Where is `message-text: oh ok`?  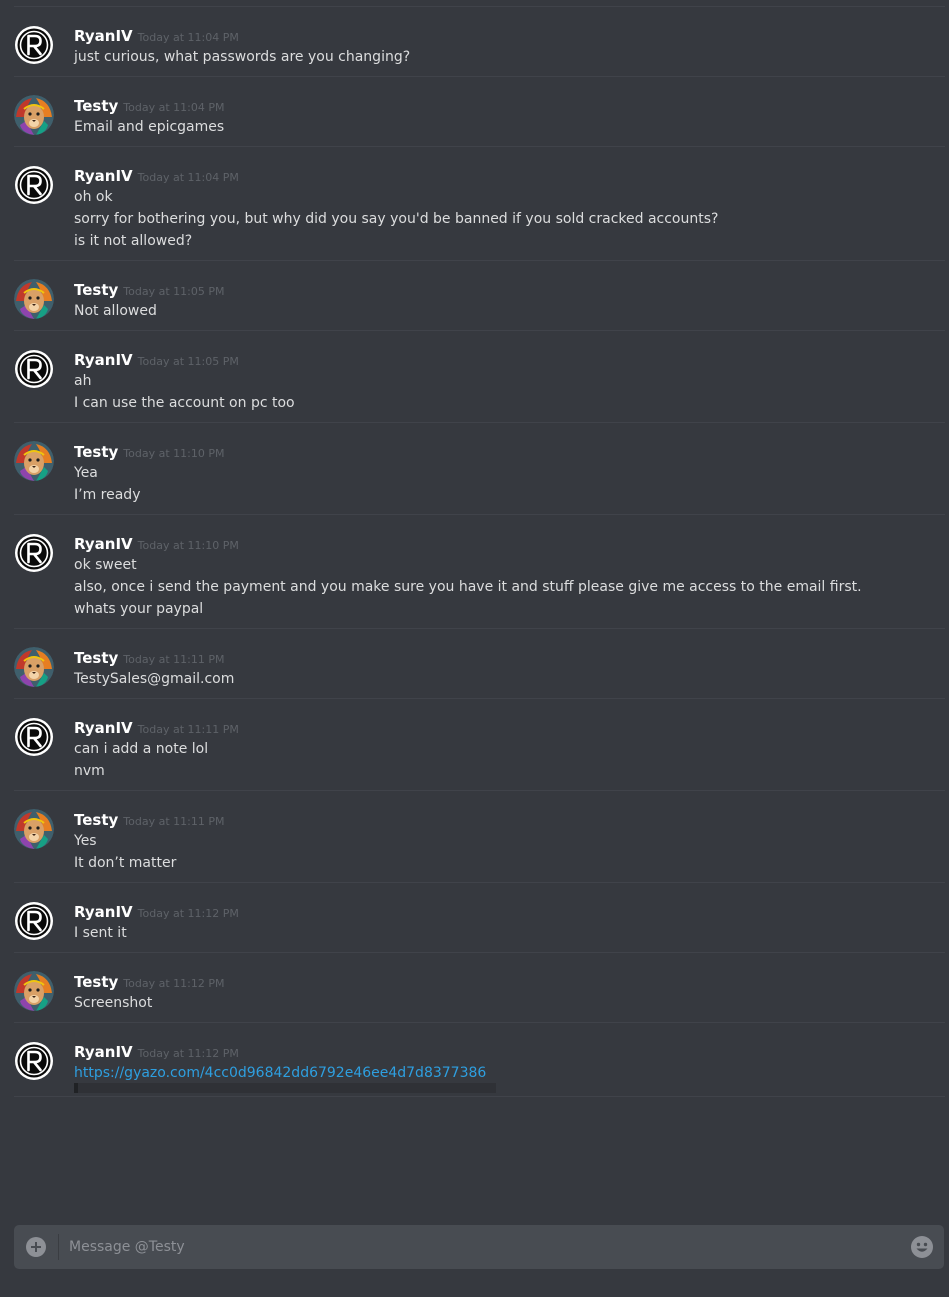 message-text: oh ok is located at coordinates (93, 197).